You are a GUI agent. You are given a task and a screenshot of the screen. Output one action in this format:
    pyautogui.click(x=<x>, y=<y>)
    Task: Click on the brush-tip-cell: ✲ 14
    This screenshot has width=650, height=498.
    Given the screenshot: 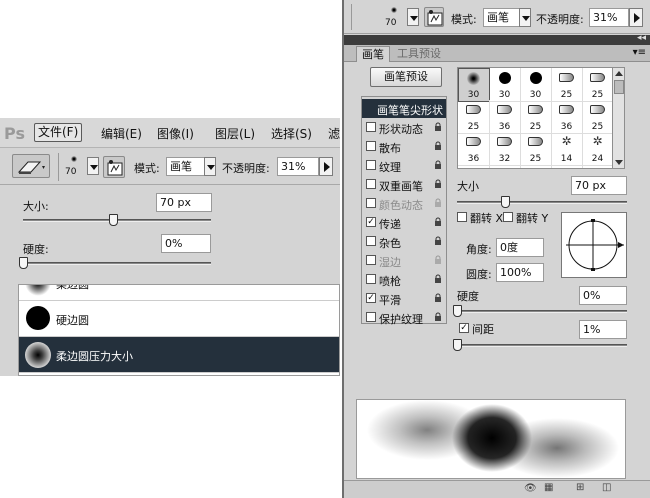 What is the action you would take?
    pyautogui.click(x=567, y=149)
    